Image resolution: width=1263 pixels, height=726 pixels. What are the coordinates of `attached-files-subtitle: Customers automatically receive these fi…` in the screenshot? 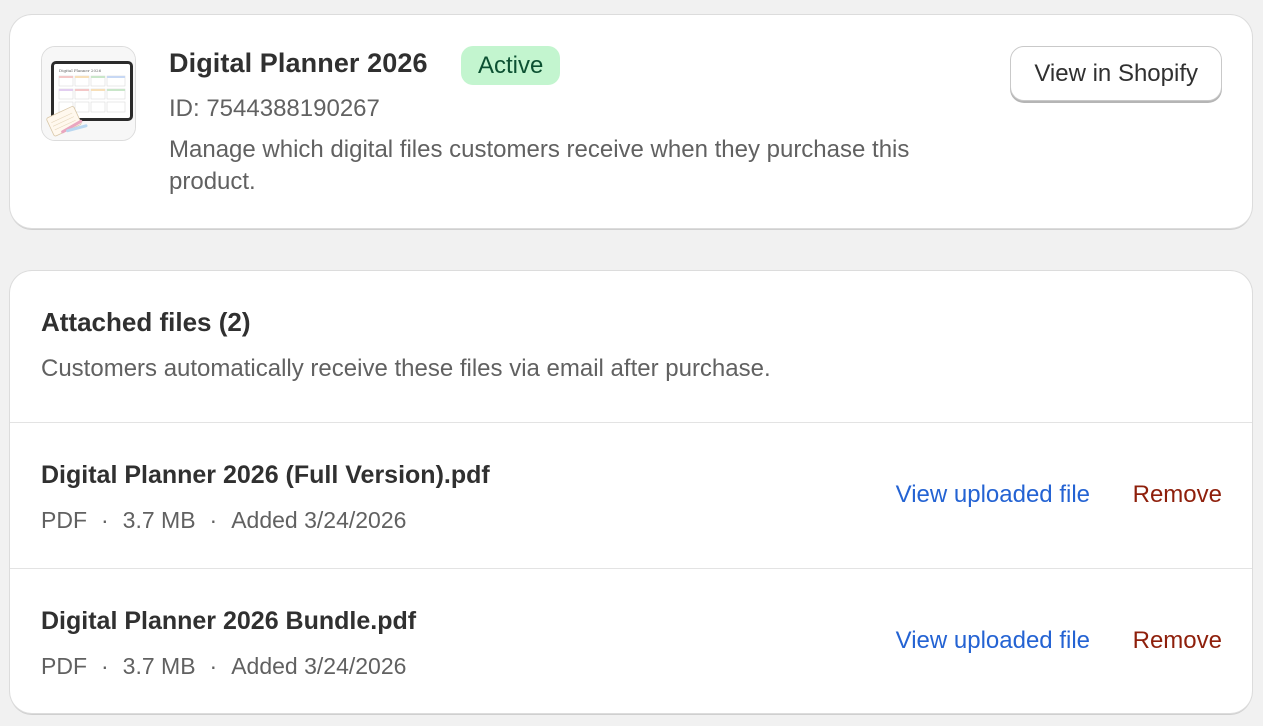 It's located at (406, 368).